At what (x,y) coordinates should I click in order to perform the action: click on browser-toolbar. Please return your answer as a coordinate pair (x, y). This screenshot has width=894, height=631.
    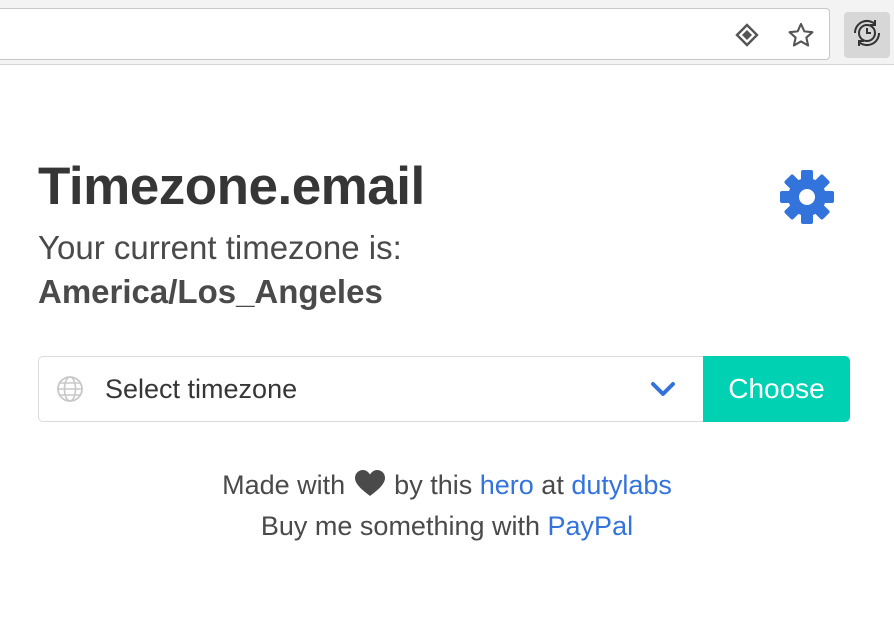
    Looking at the image, I should click on (447, 32).